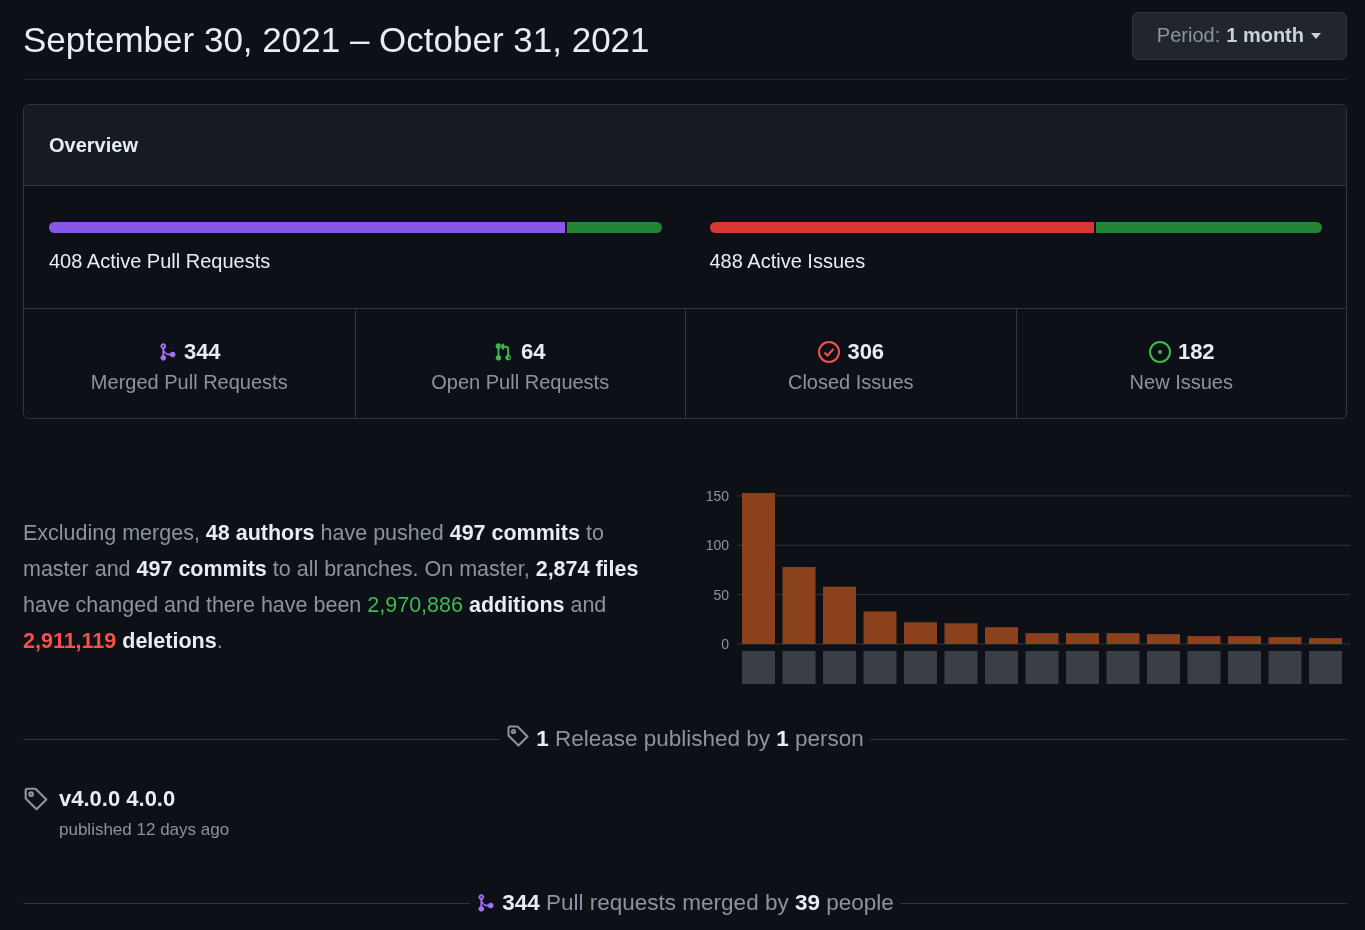 The image size is (1365, 930). Describe the element at coordinates (787, 261) in the screenshot. I see `bar-label: 488 Active Issues` at that location.